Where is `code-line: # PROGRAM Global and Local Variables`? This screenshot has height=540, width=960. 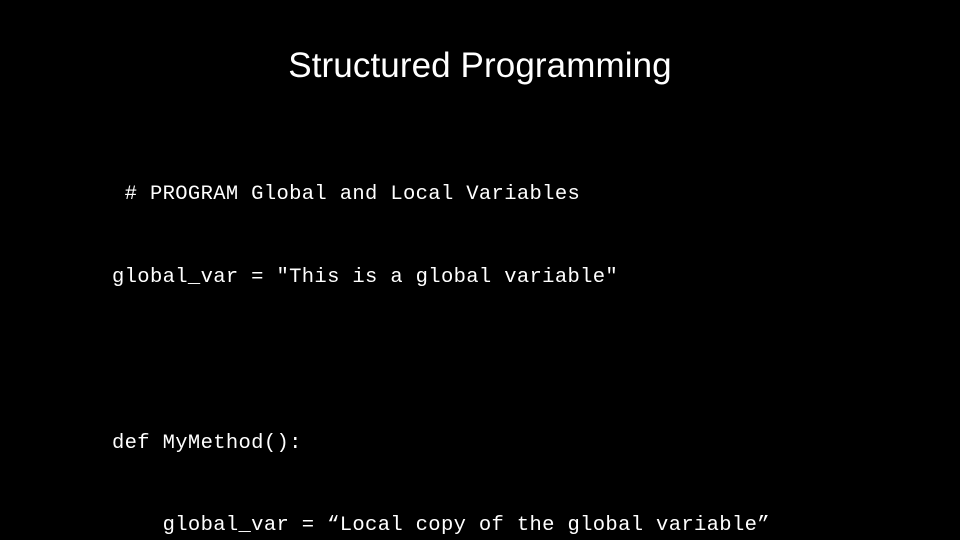
code-line: # PROGRAM Global and Local Variables is located at coordinates (346, 195).